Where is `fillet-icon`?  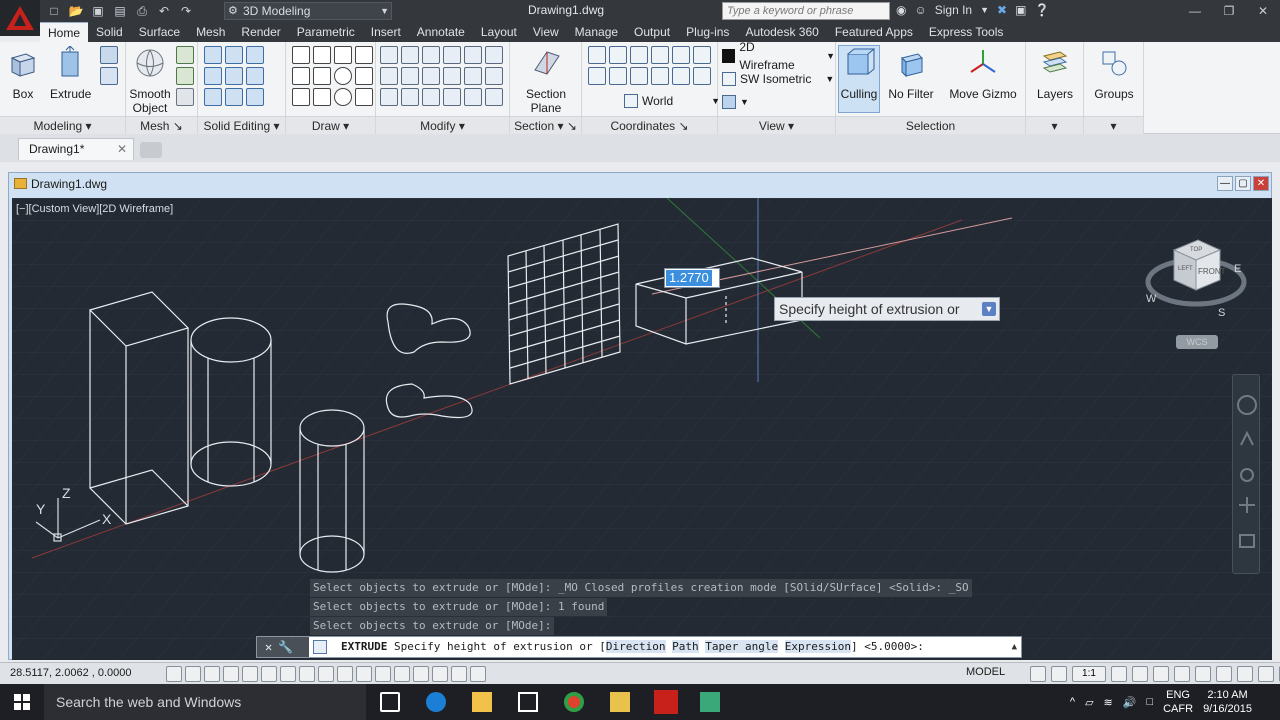 fillet-icon is located at coordinates (452, 76).